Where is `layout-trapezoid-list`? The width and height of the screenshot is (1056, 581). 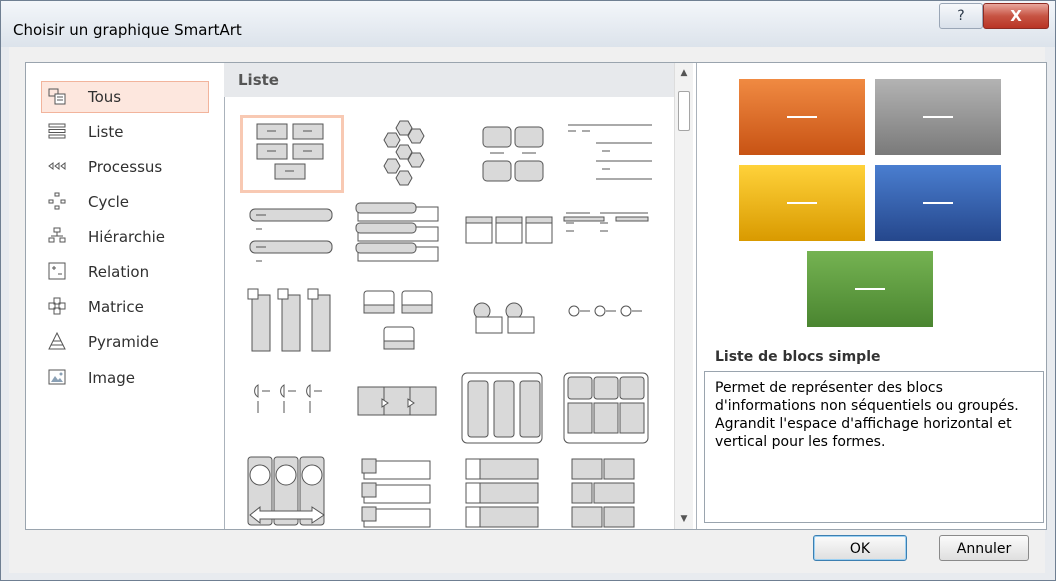
layout-trapezoid-list is located at coordinates (408, 324).